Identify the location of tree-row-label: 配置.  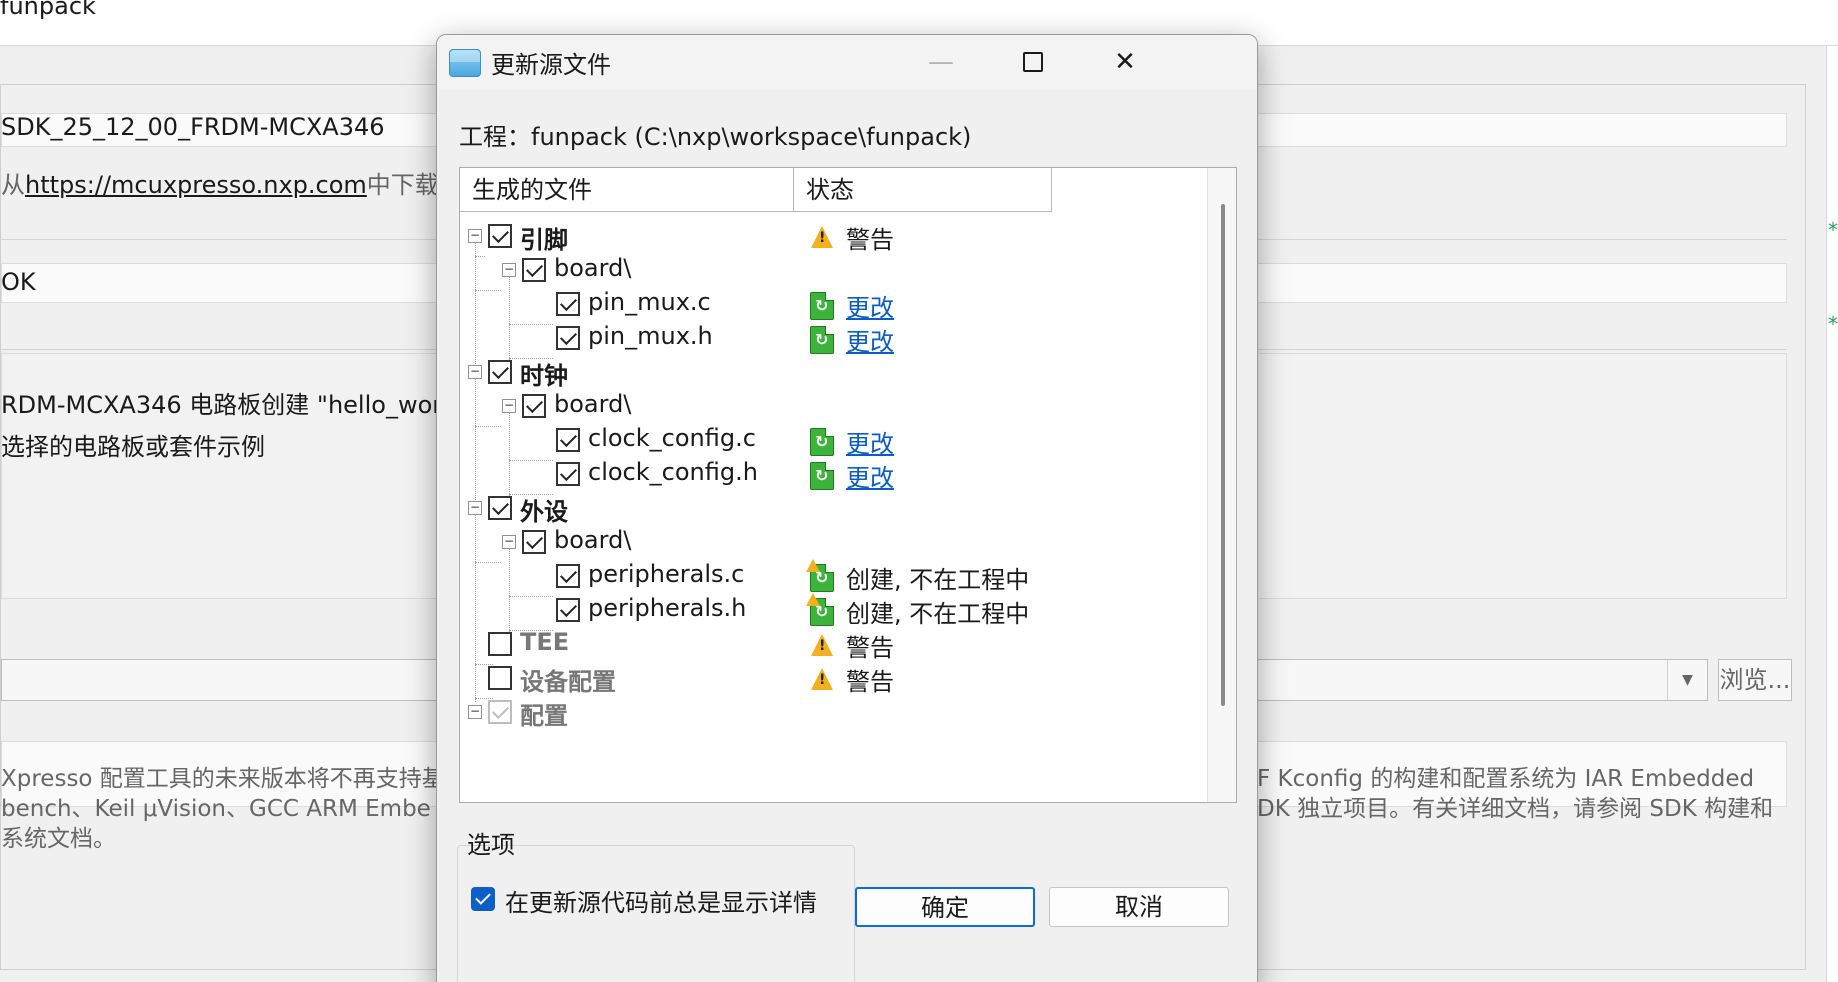
(544, 716).